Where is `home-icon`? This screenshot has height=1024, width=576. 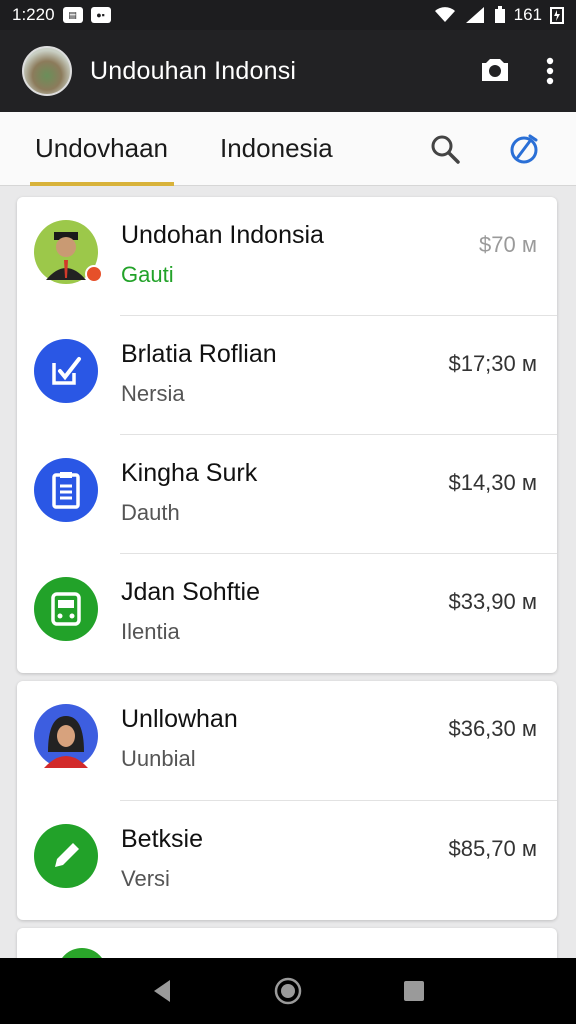 home-icon is located at coordinates (288, 991).